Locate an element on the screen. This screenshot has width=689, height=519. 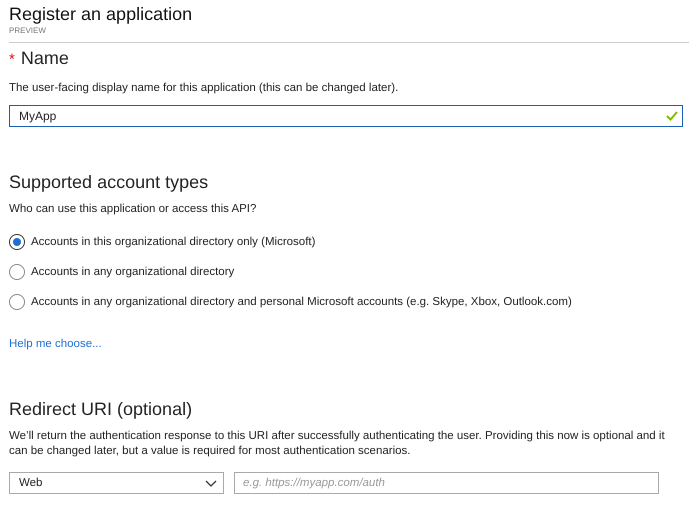
section-heading: Redirect URI (optional) is located at coordinates (100, 409).